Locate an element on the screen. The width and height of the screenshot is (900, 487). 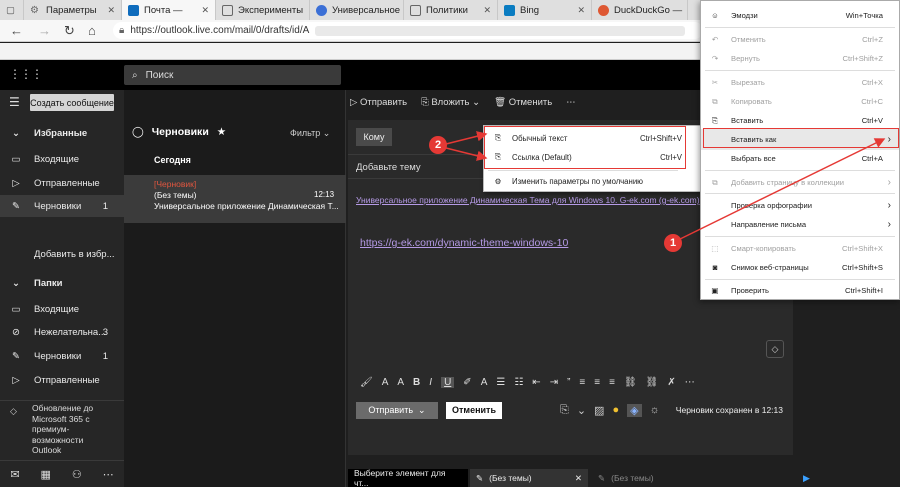
play-icon: ▶ is located at coordinates (806, 478).